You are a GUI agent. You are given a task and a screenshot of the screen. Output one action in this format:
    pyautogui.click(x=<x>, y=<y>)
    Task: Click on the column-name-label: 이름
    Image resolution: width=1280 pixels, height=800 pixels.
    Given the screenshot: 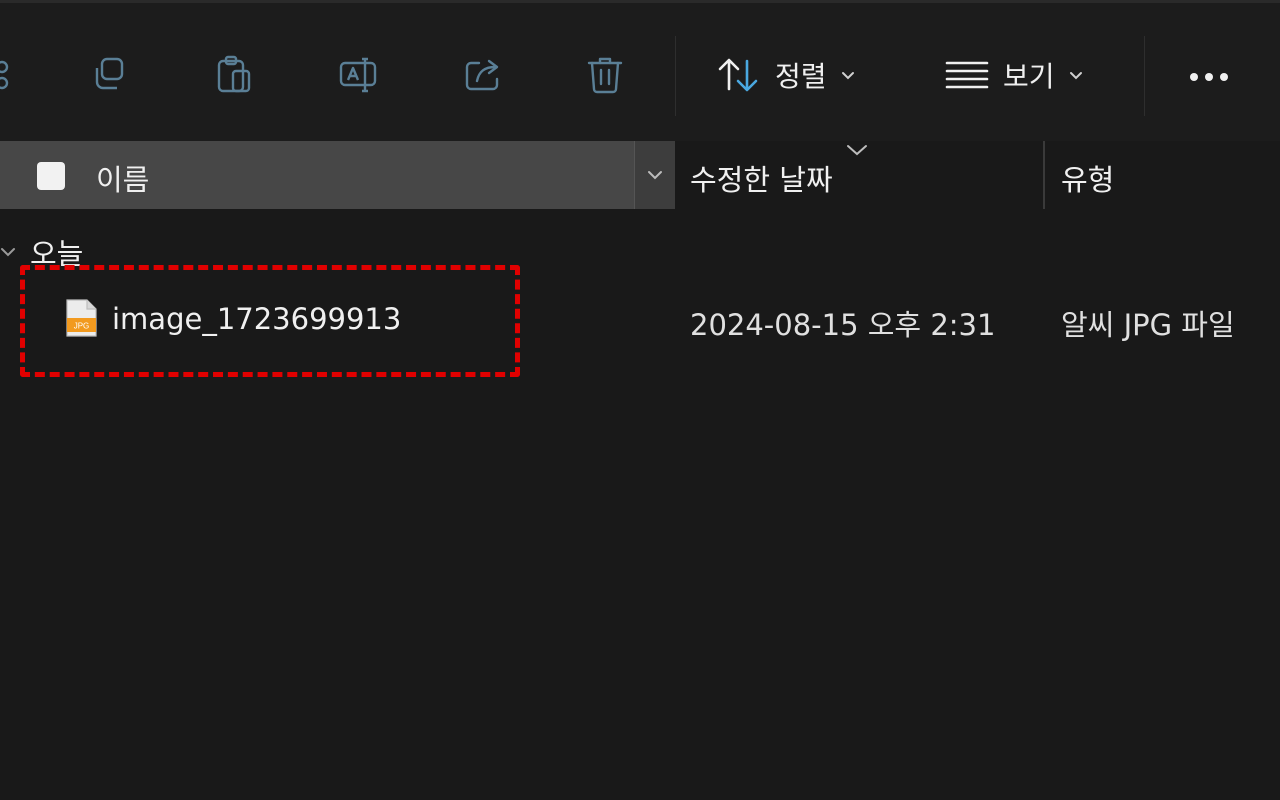 What is the action you would take?
    pyautogui.click(x=123, y=180)
    